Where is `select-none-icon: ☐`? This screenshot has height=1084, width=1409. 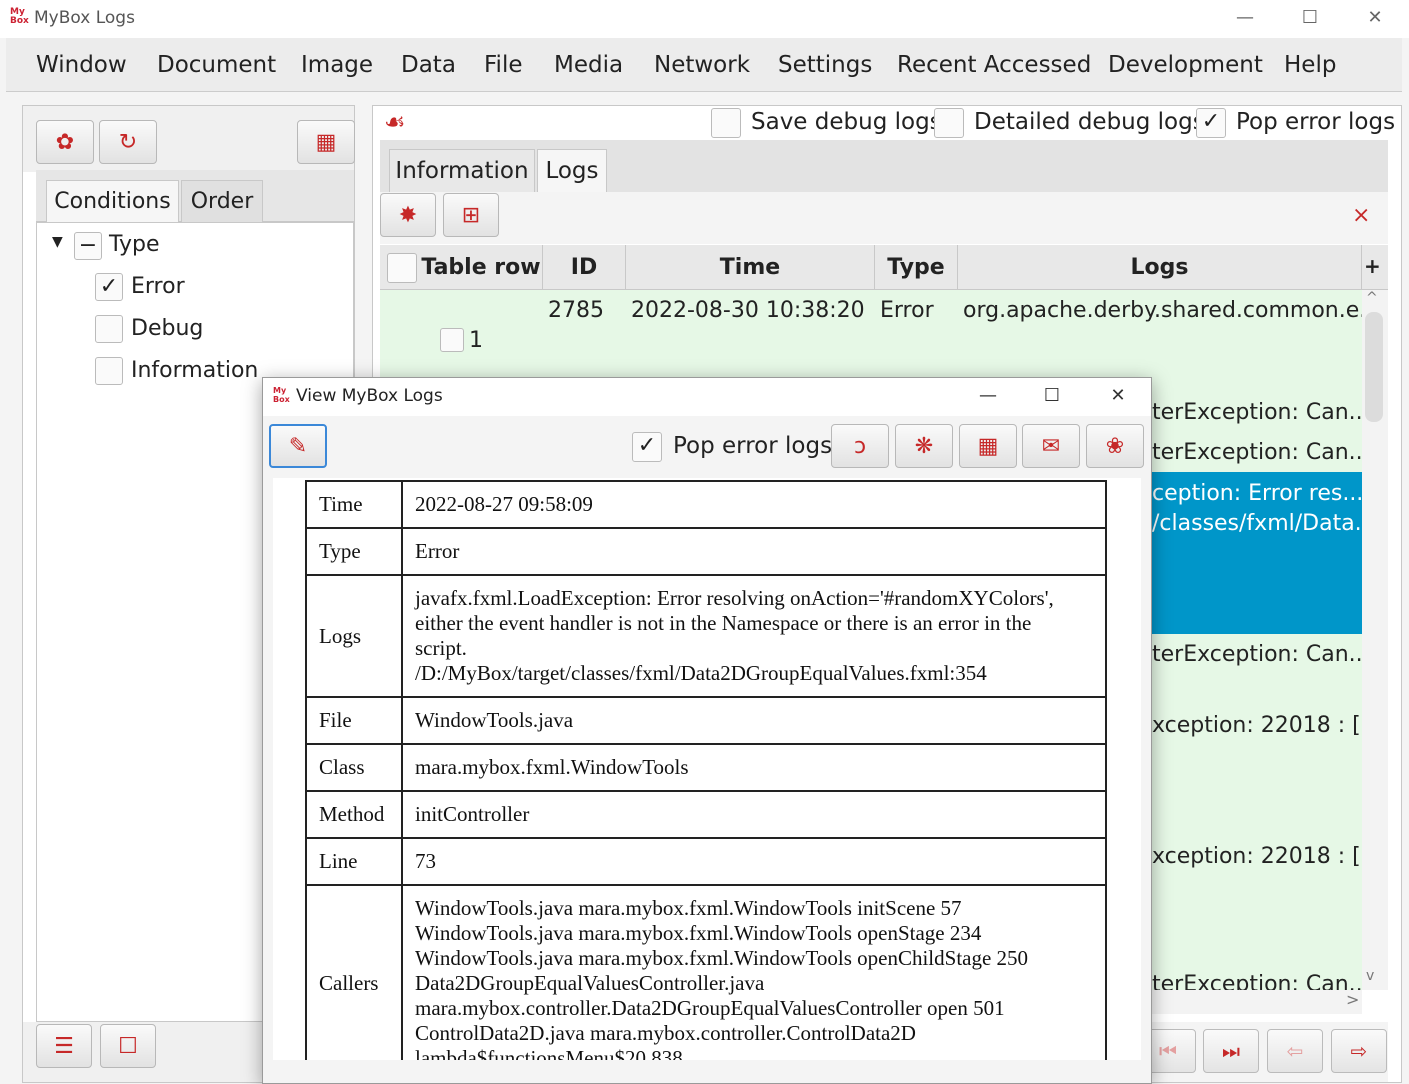
select-none-icon: ☐ is located at coordinates (128, 1046).